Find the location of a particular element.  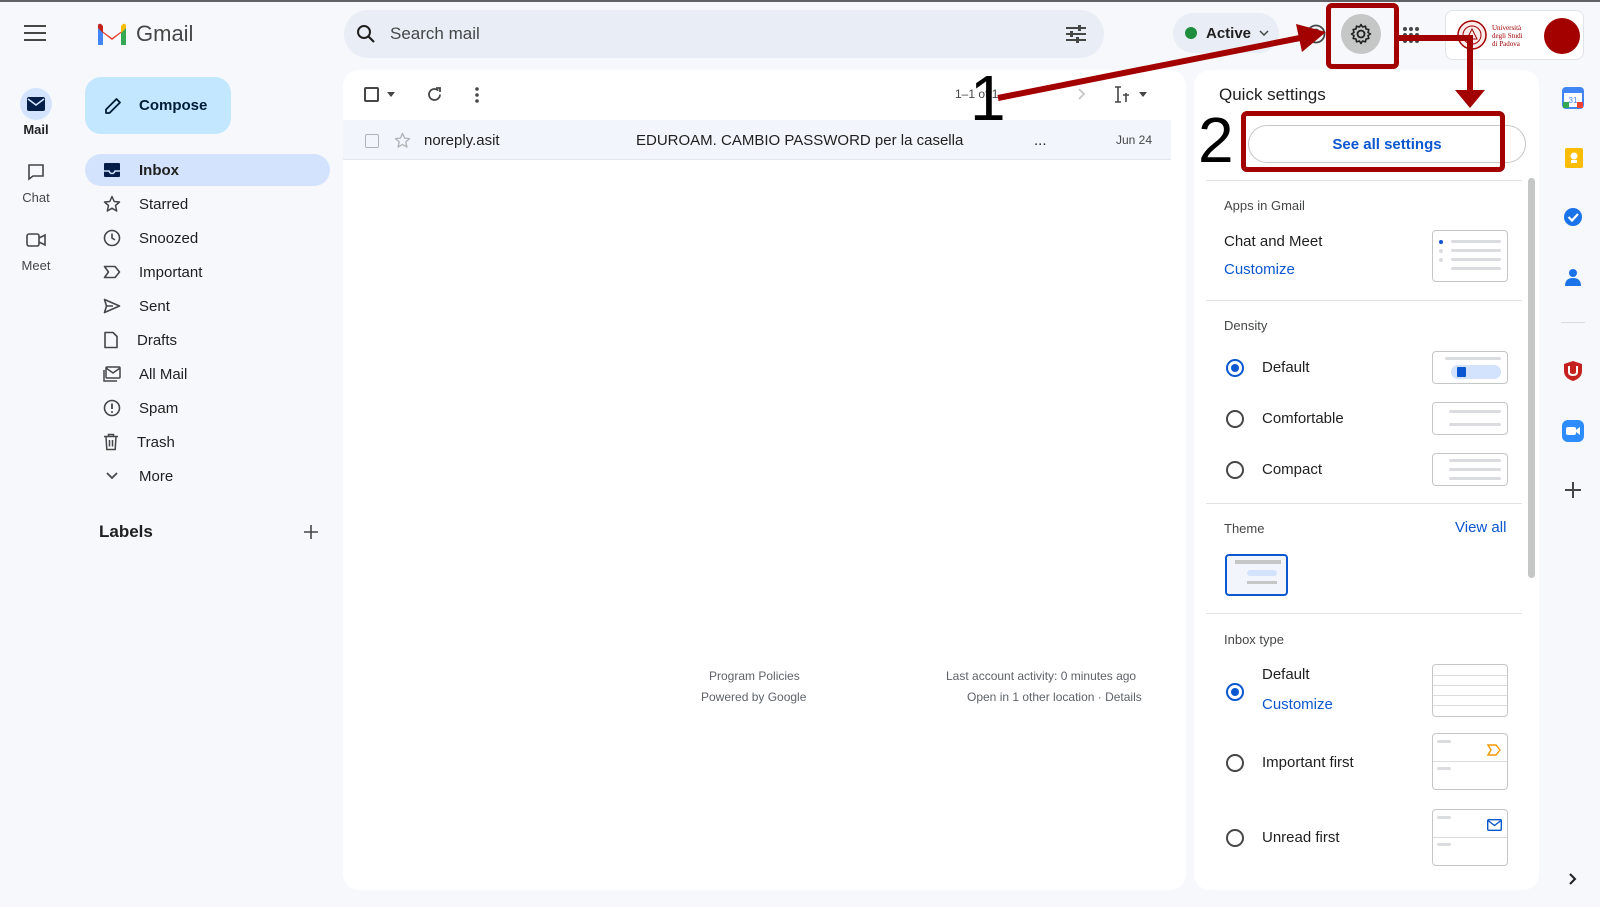

annotation-step-1: 1 is located at coordinates (988, 98).